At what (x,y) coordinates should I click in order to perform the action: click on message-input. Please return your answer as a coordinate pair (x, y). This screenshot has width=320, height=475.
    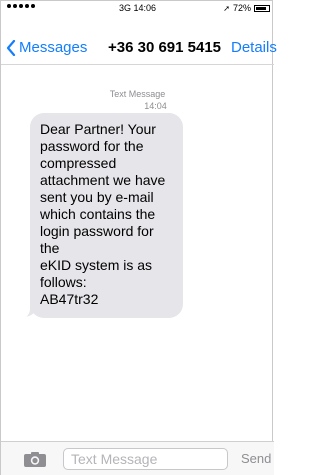
    Looking at the image, I should click on (145, 459).